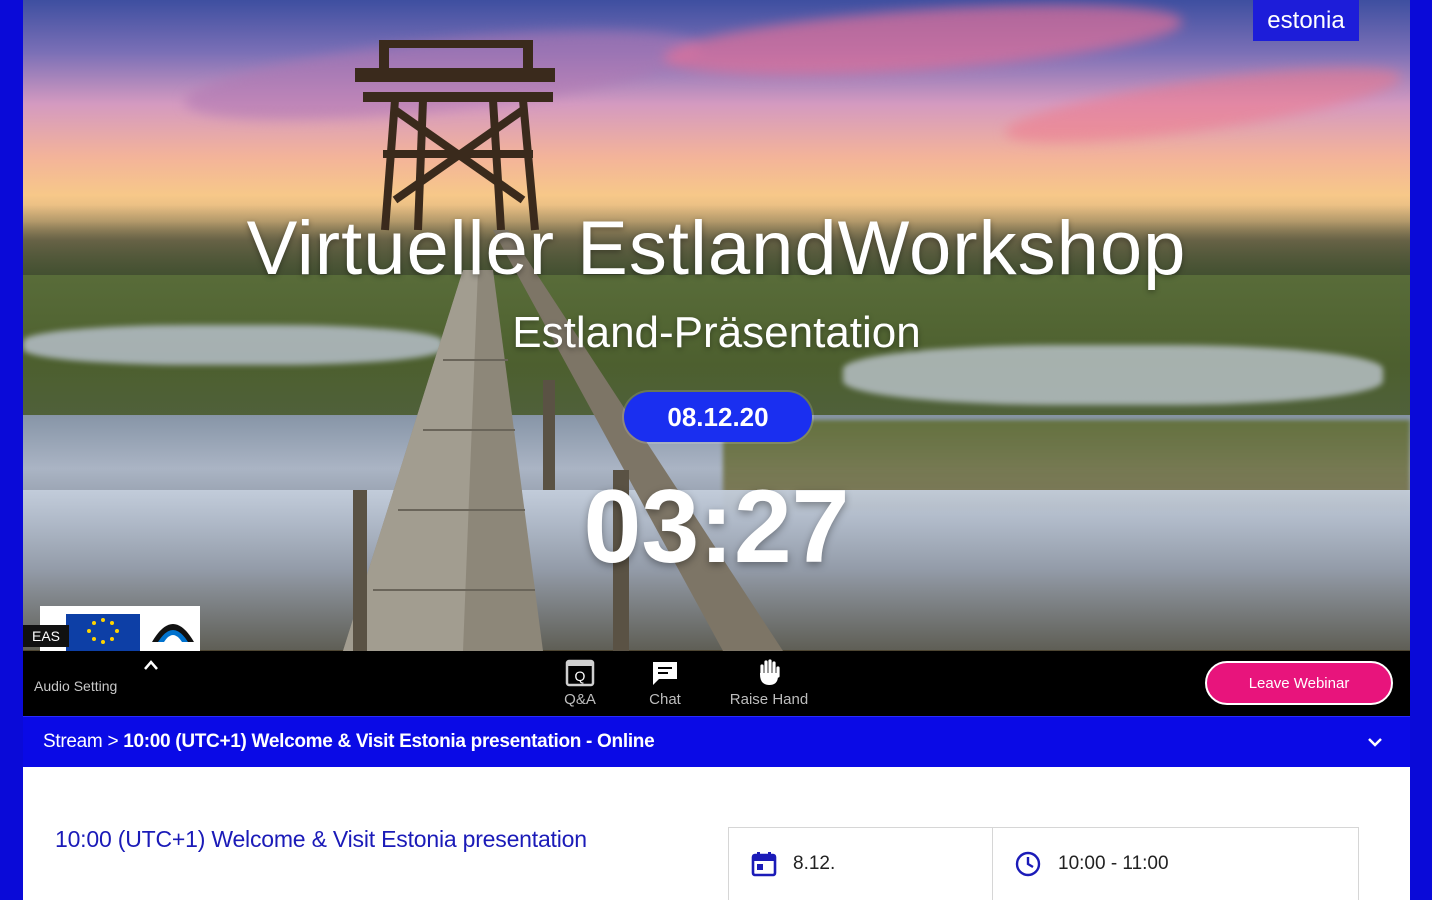 This screenshot has height=900, width=1432. What do you see at coordinates (1375, 742) in the screenshot?
I see `chevron-down-icon` at bounding box center [1375, 742].